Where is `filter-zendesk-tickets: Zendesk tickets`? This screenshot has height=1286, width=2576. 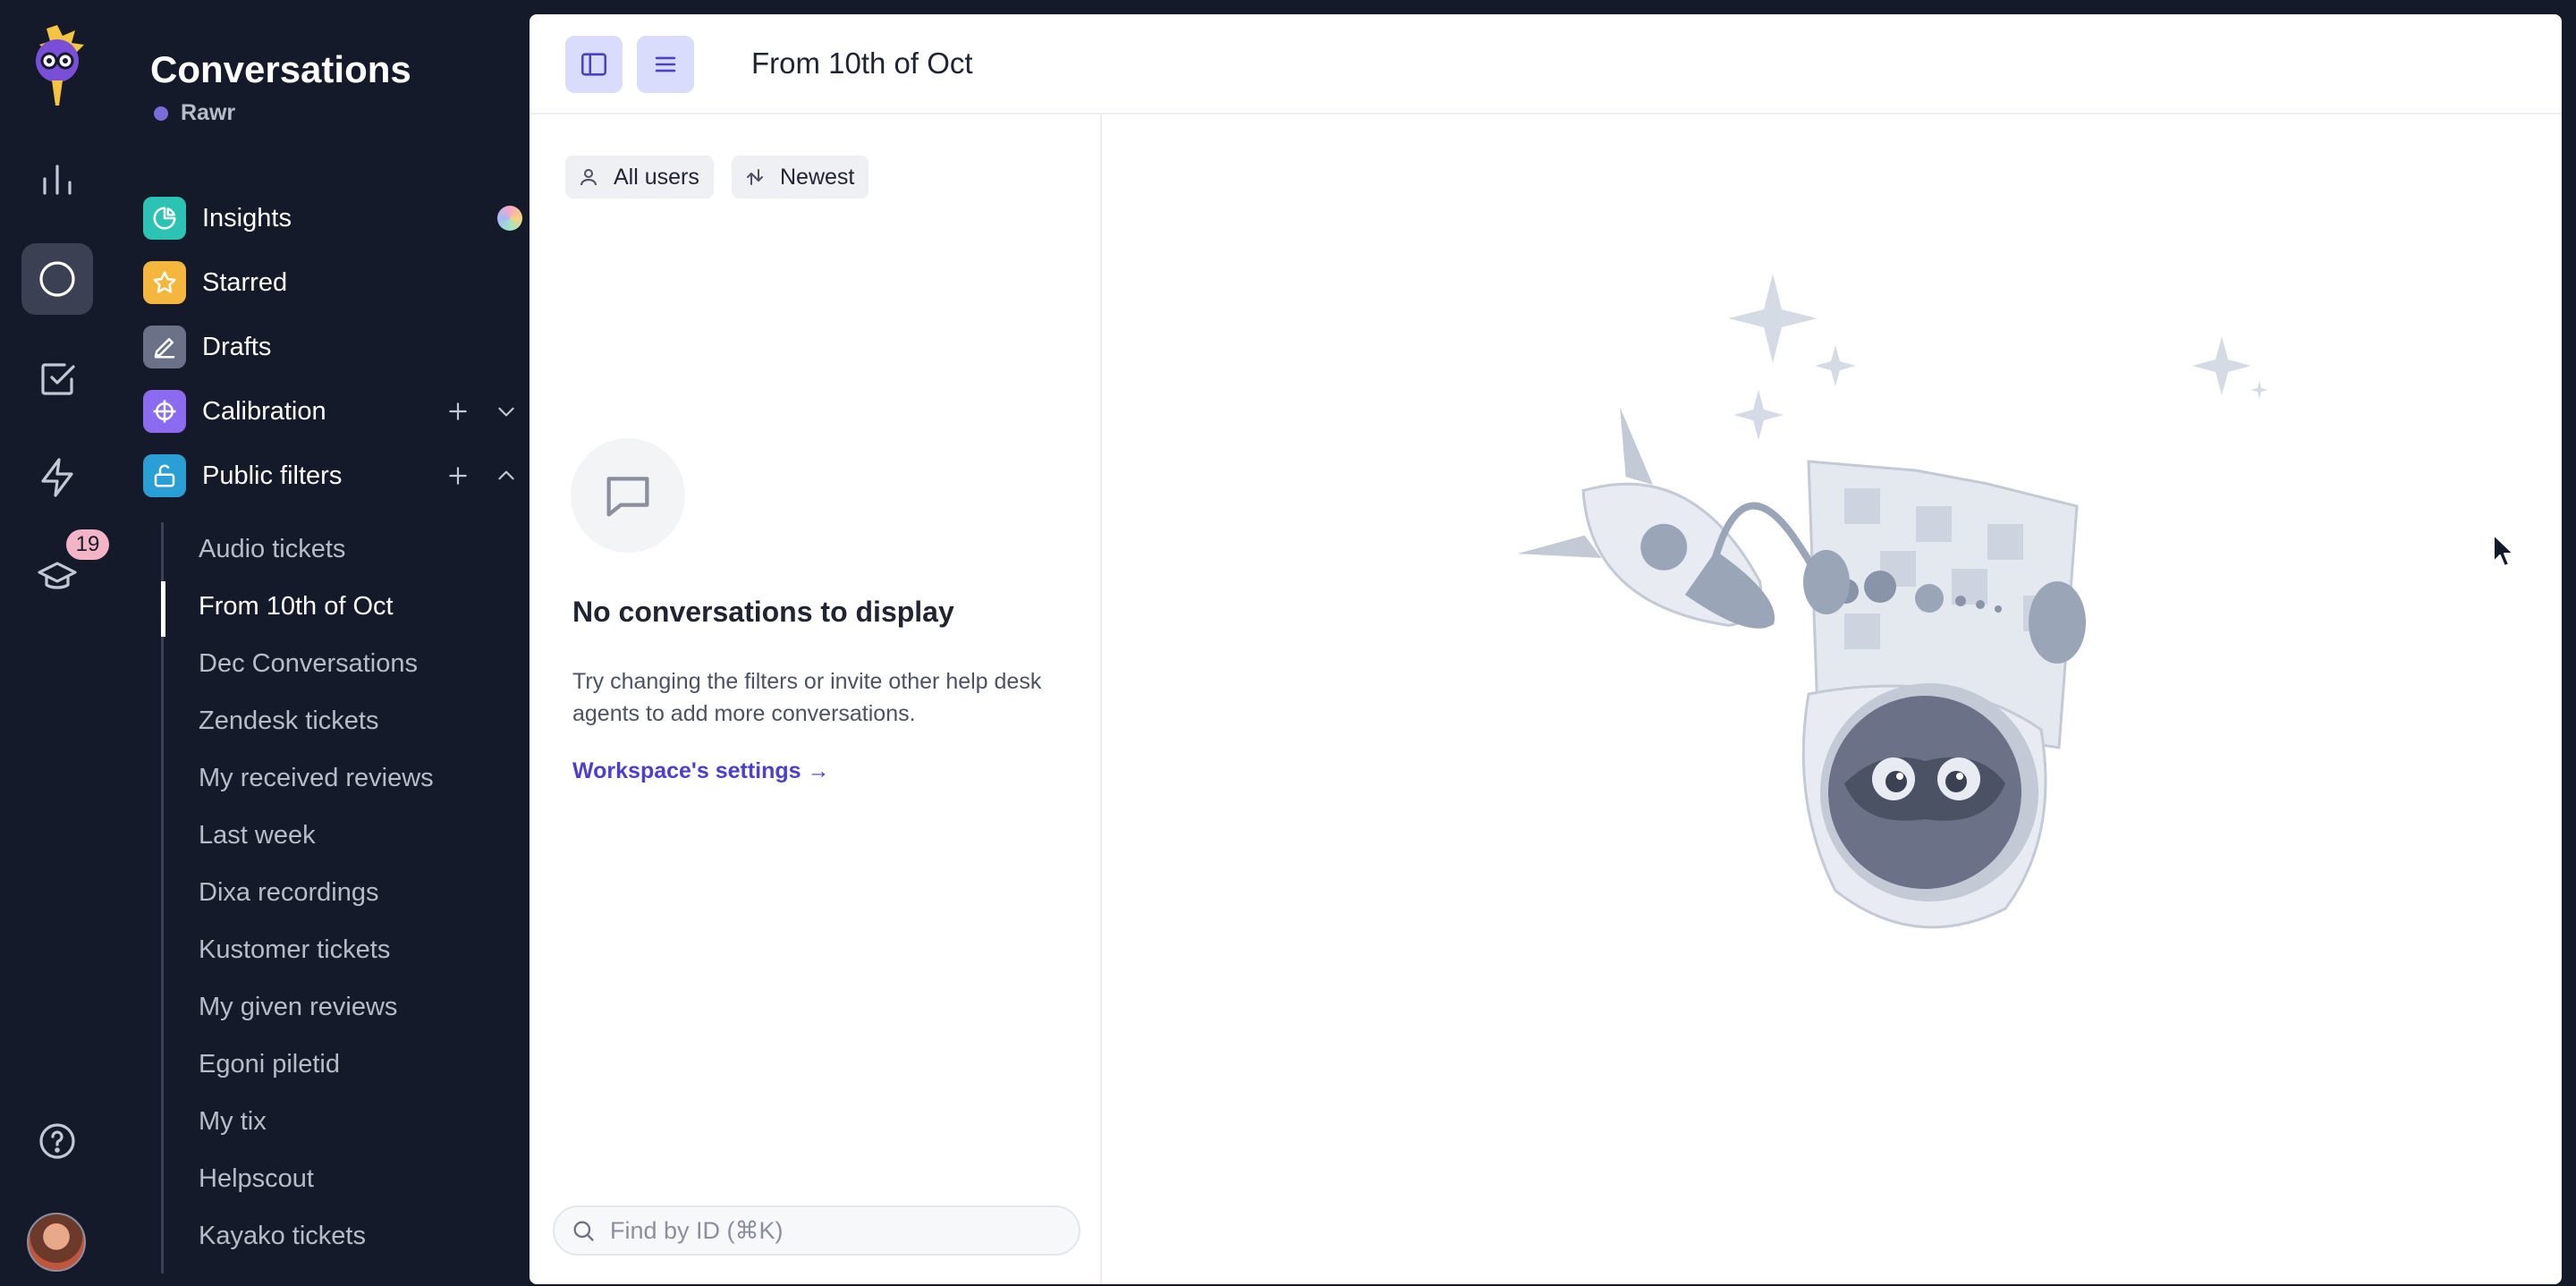 filter-zendesk-tickets: Zendesk tickets is located at coordinates (288, 721).